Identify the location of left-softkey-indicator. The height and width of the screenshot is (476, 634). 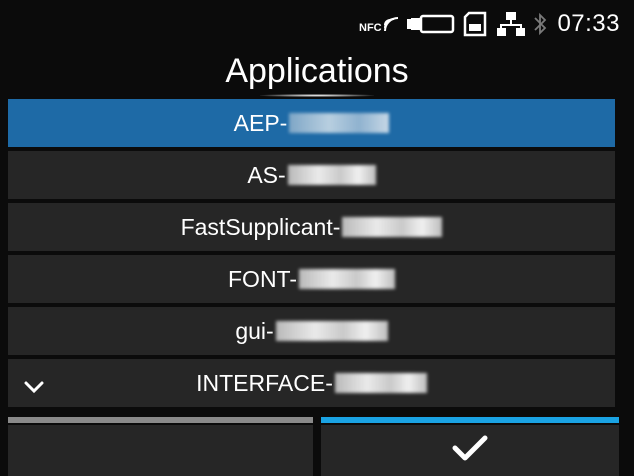
(160, 420).